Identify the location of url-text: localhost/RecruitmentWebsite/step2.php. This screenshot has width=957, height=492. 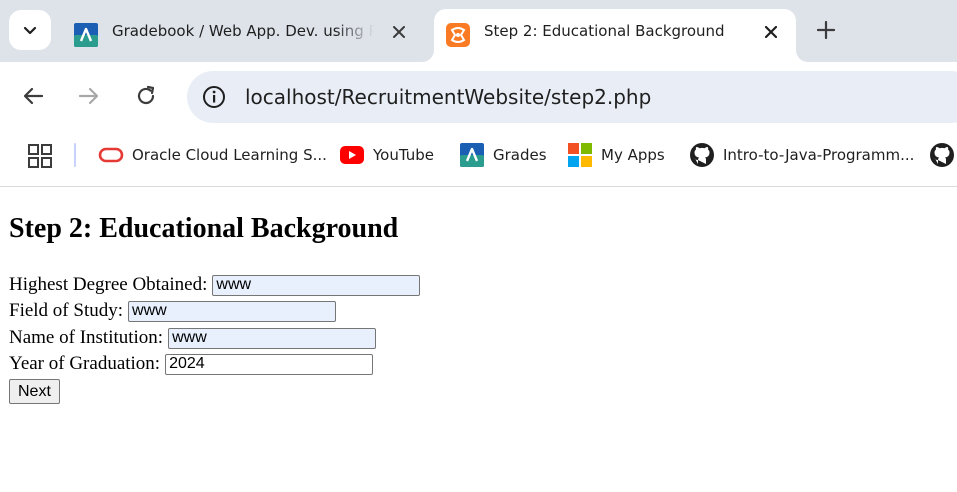
(448, 97).